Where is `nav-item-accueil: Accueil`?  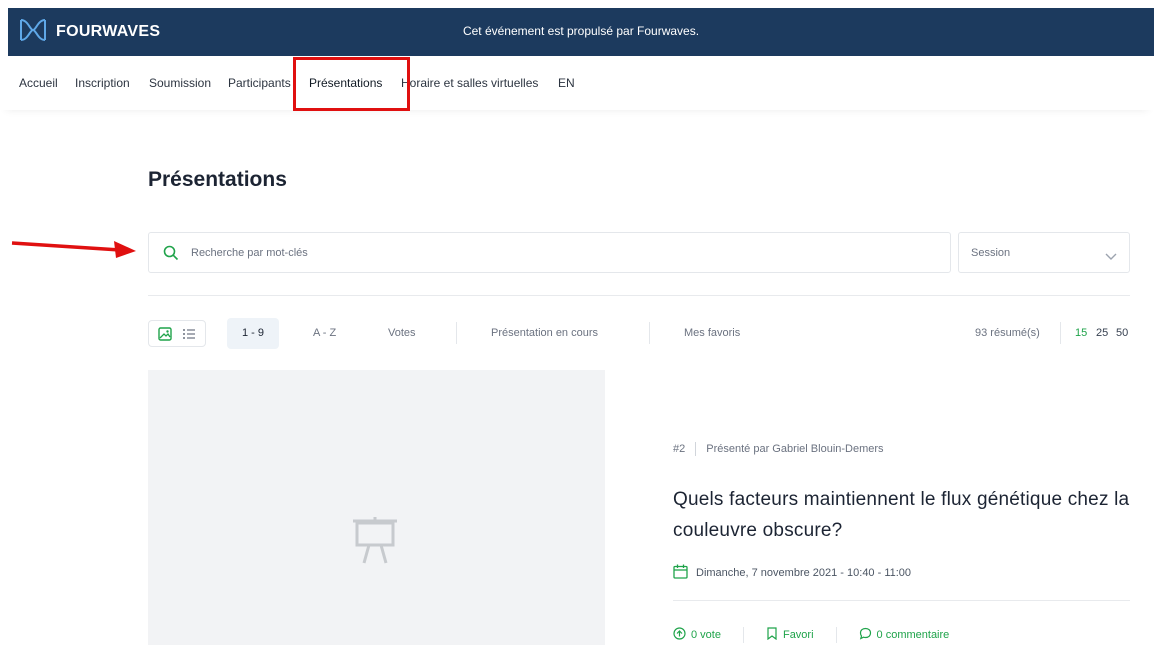
nav-item-accueil: Accueil is located at coordinates (38, 83).